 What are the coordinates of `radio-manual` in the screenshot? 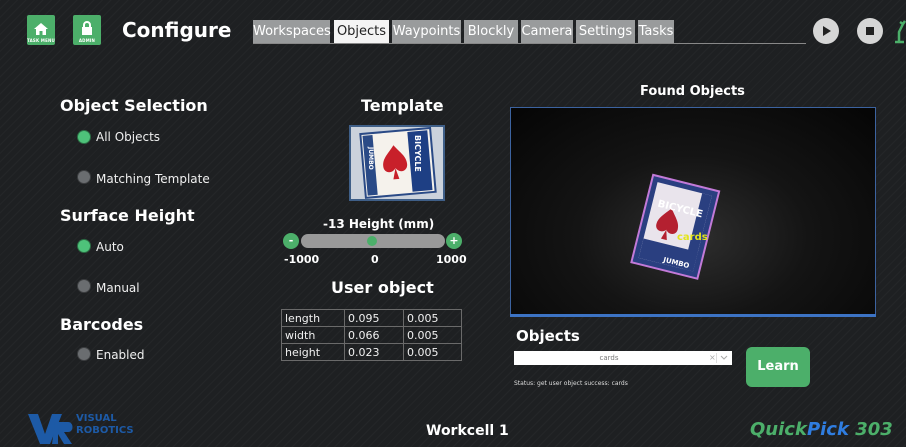 It's located at (84, 286).